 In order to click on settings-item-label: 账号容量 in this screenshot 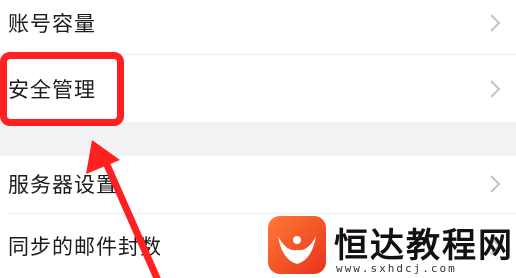, I will do `click(52, 24)`.